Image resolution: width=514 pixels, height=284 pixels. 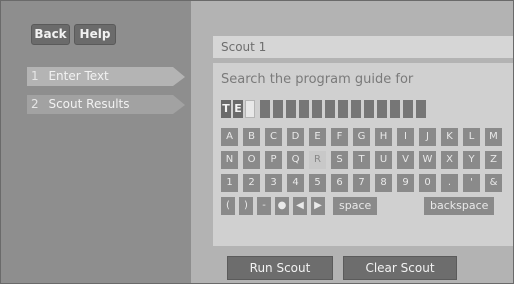 I want to click on key: 5, so click(x=317, y=183).